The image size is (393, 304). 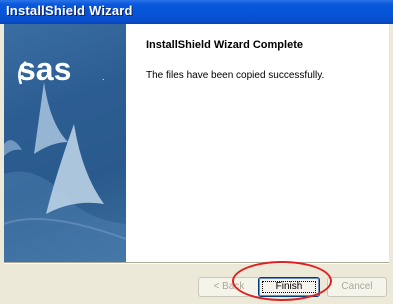 What do you see at coordinates (229, 287) in the screenshot?
I see `back-button: < Back` at bounding box center [229, 287].